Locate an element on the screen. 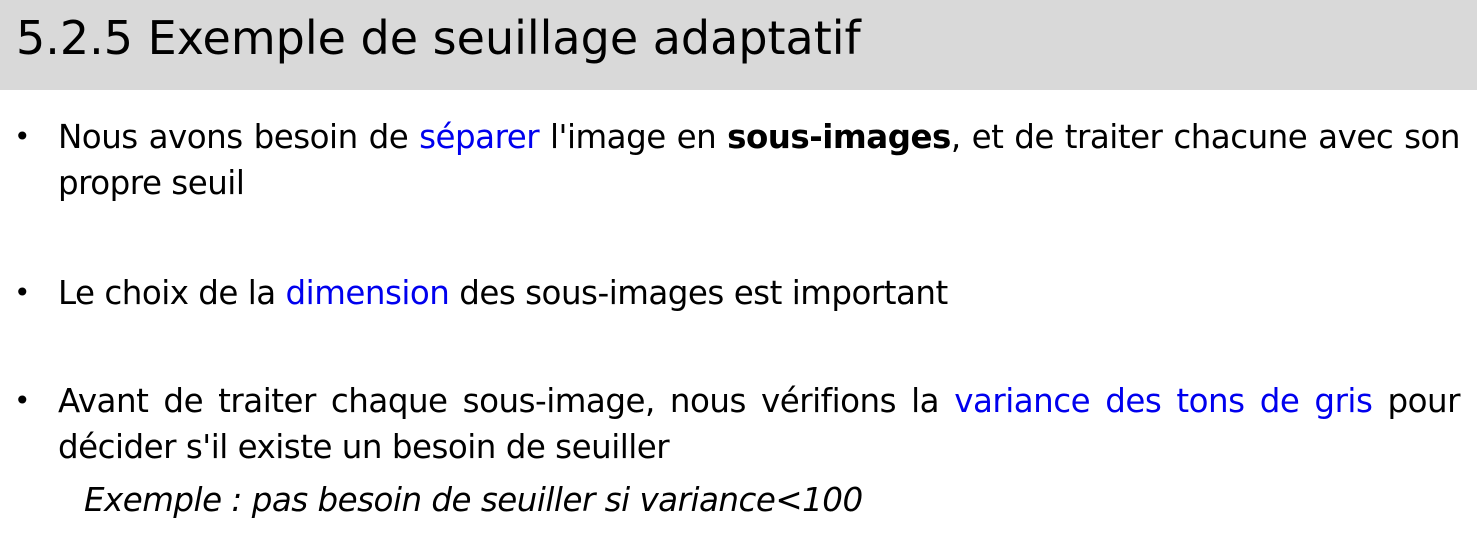 The image size is (1477, 540). slide-title: 5.2.5 Exemple de seuillage adaptatif is located at coordinates (438, 38).